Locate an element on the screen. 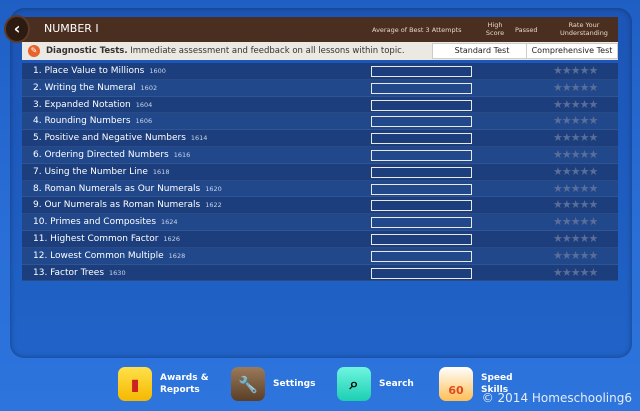 This screenshot has height=411, width=640. topic-title: NUMBER I is located at coordinates (71, 28).